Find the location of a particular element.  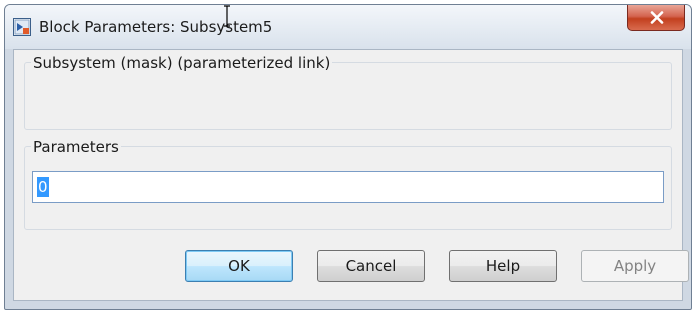

cancel-button: Cancel is located at coordinates (371, 266).